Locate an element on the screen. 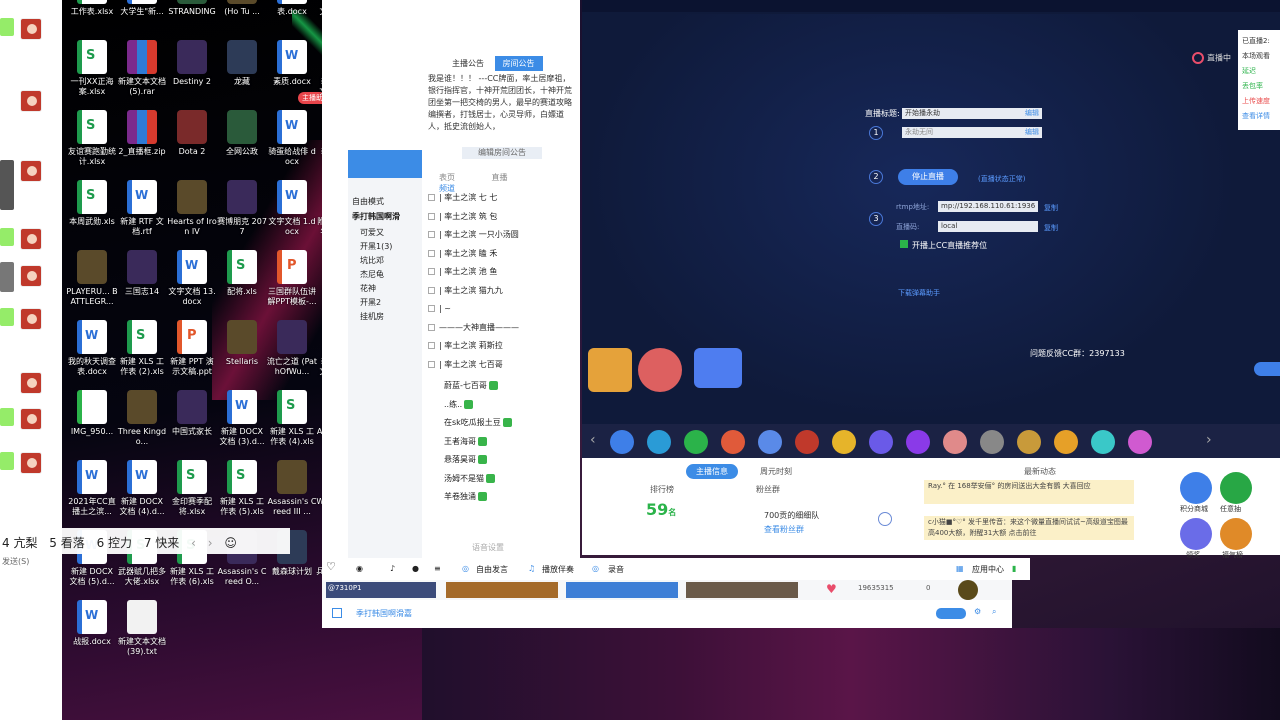  promo-message: Ray.° 在 168举安俪° 的房间送出大金有鹦 大喜回应 is located at coordinates (1029, 492).